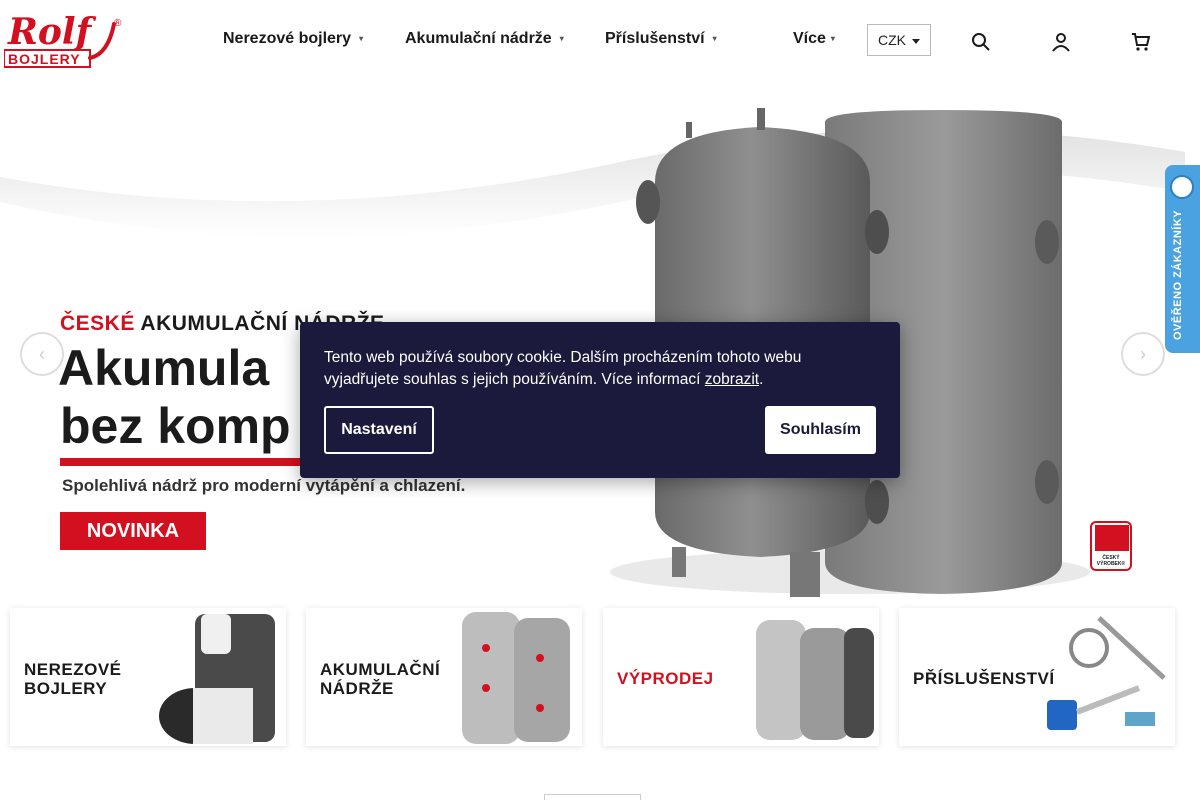 Image resolution: width=1200 pixels, height=800 pixels. Describe the element at coordinates (148, 677) in the screenshot. I see `category-tile-nerezove-bojlery: NEREZOVÉ BOJLERY` at that location.